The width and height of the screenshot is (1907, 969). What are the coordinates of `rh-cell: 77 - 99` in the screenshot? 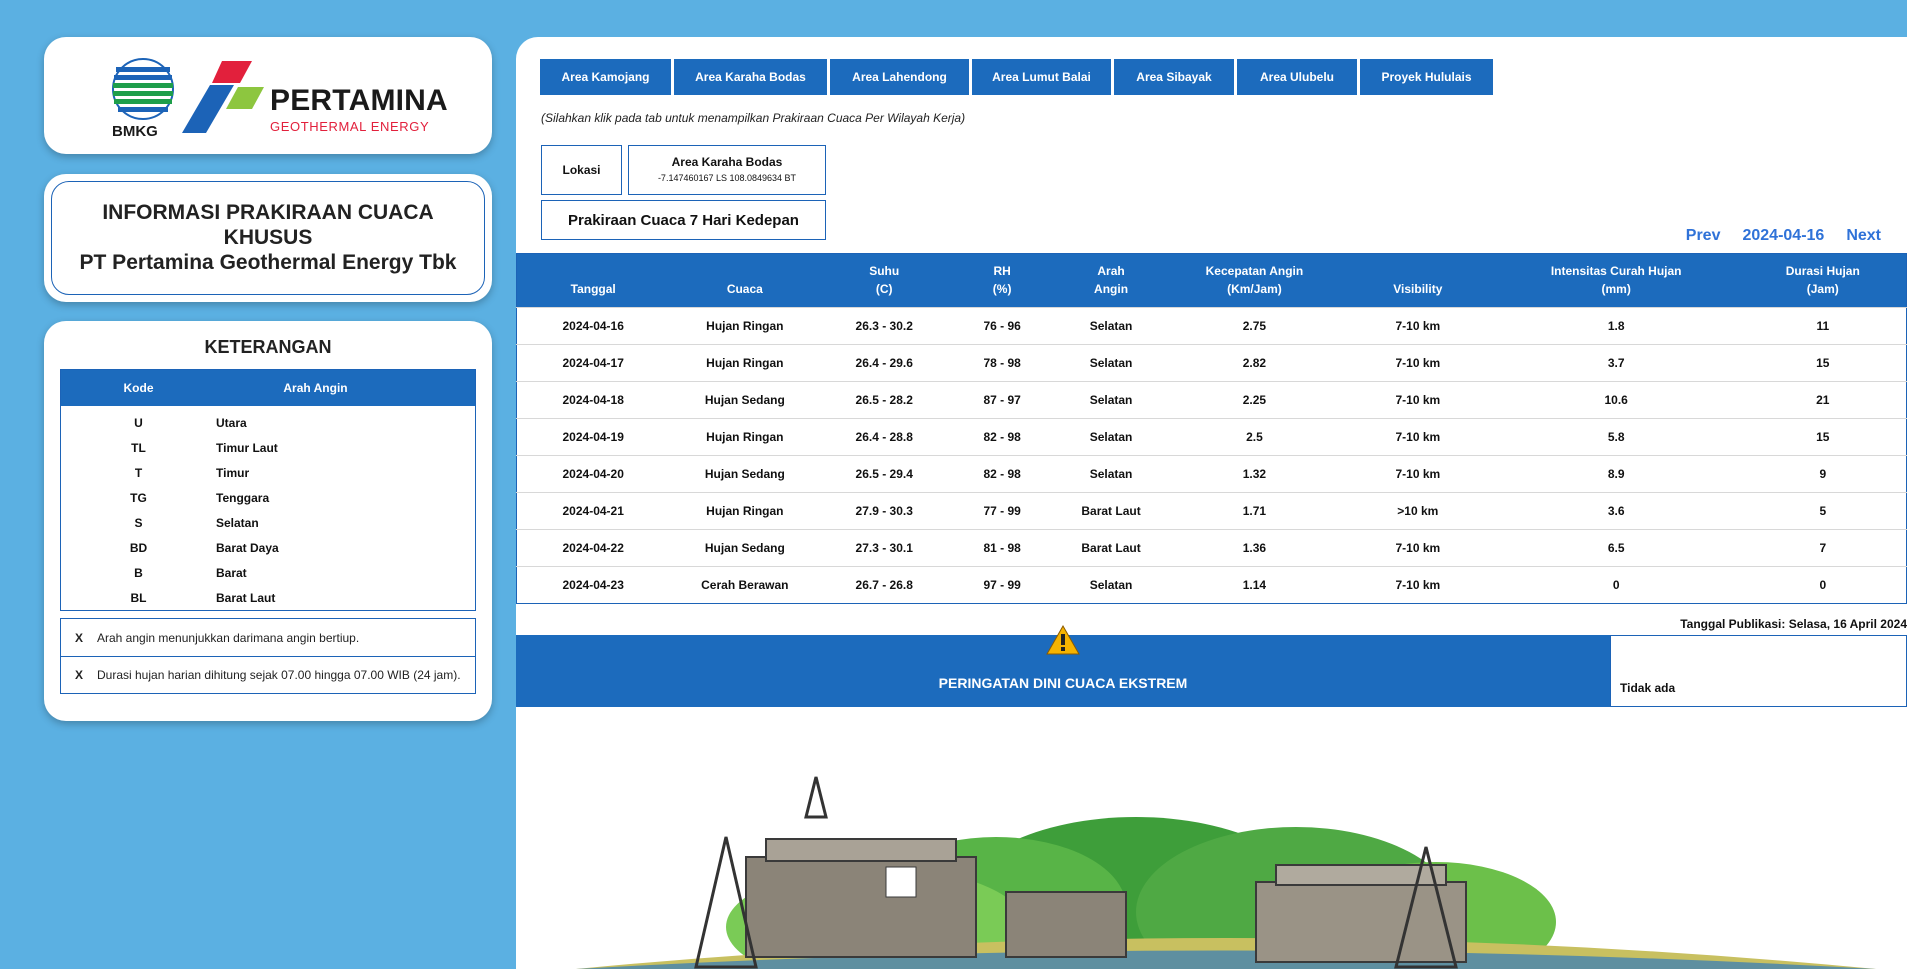 It's located at (1002, 511).